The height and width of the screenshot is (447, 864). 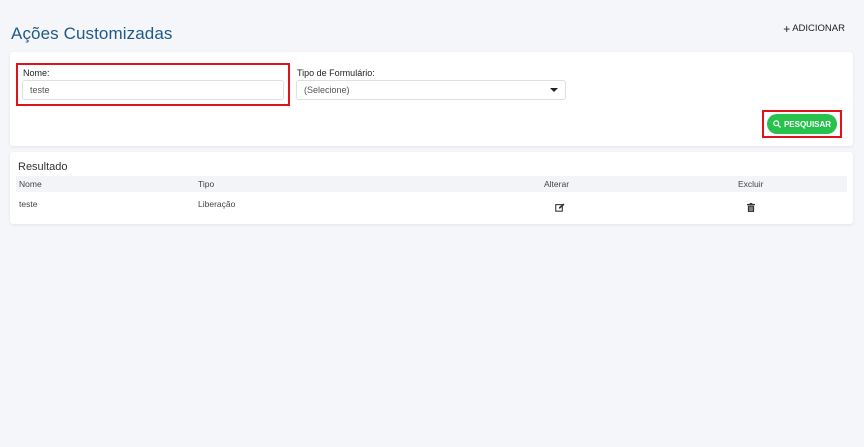 What do you see at coordinates (560, 208) in the screenshot?
I see `edit-icon` at bounding box center [560, 208].